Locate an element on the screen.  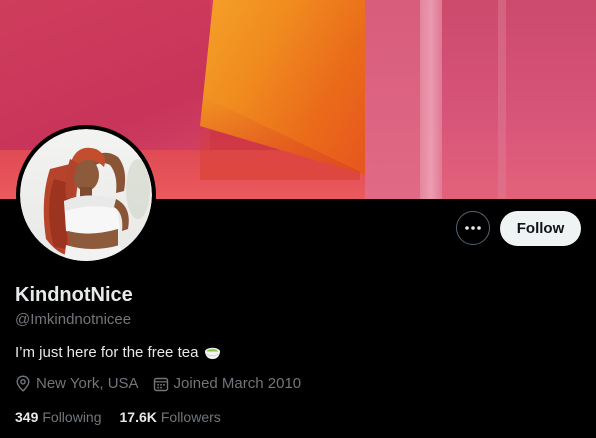
location-text: New York, USA is located at coordinates (87, 383).